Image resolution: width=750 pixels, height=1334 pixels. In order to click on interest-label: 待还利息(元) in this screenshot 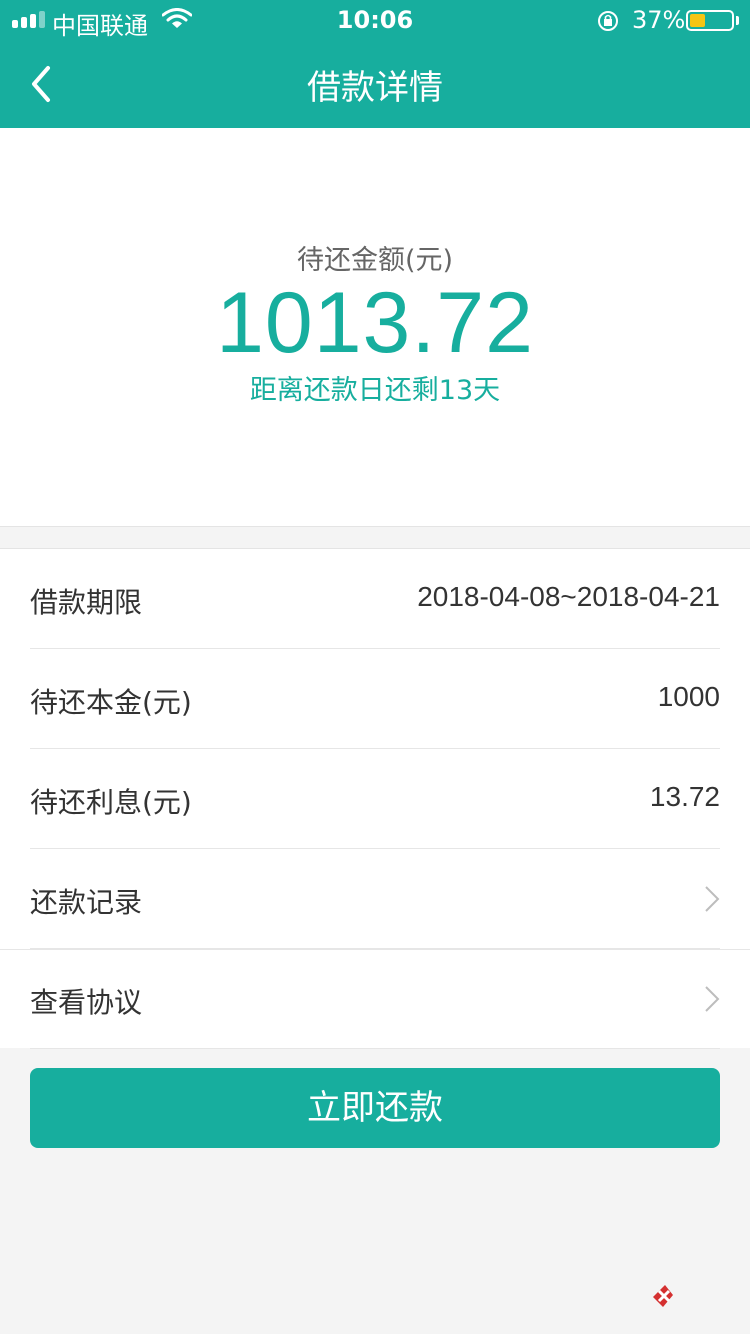, I will do `click(111, 802)`.